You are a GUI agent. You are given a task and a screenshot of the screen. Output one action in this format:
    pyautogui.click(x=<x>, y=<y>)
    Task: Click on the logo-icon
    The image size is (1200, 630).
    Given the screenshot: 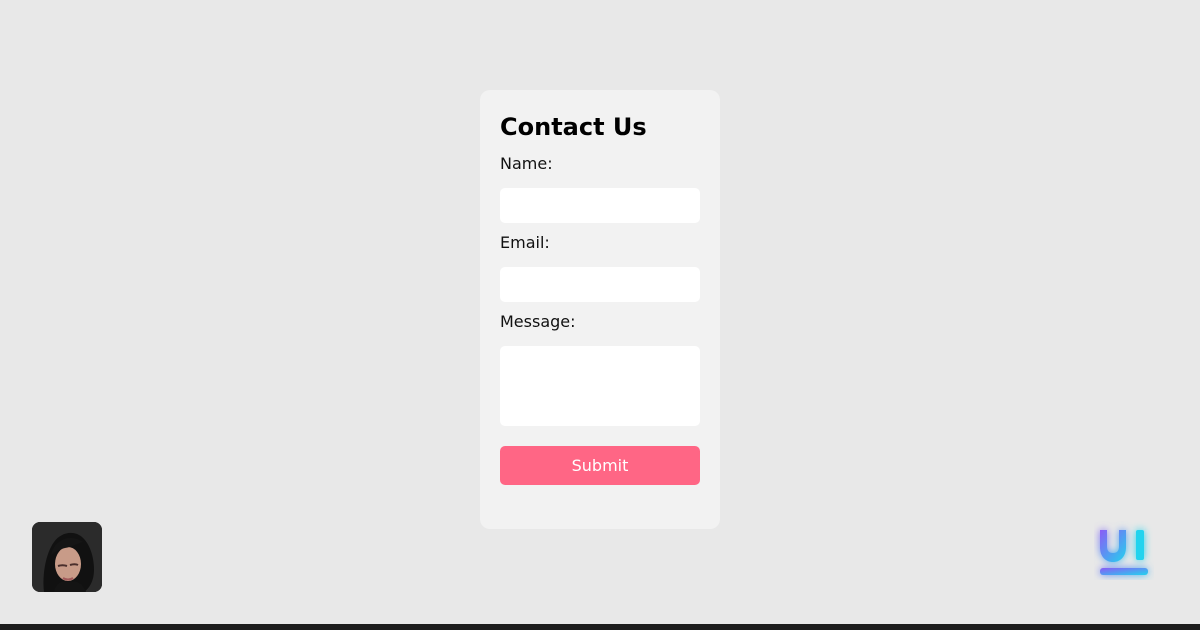 What is the action you would take?
    pyautogui.click(x=1124, y=552)
    